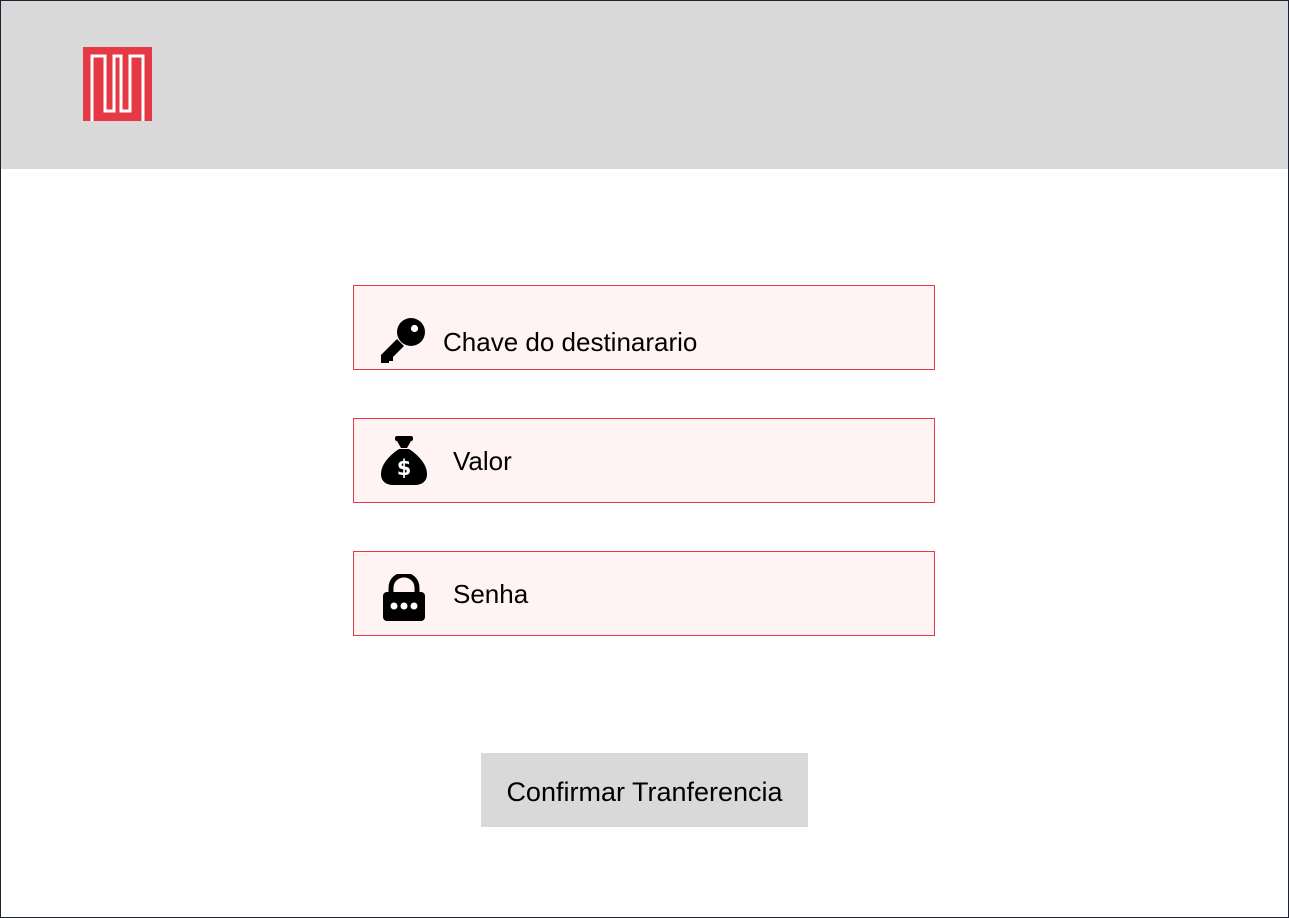  I want to click on password-field: Senha, so click(644, 593).